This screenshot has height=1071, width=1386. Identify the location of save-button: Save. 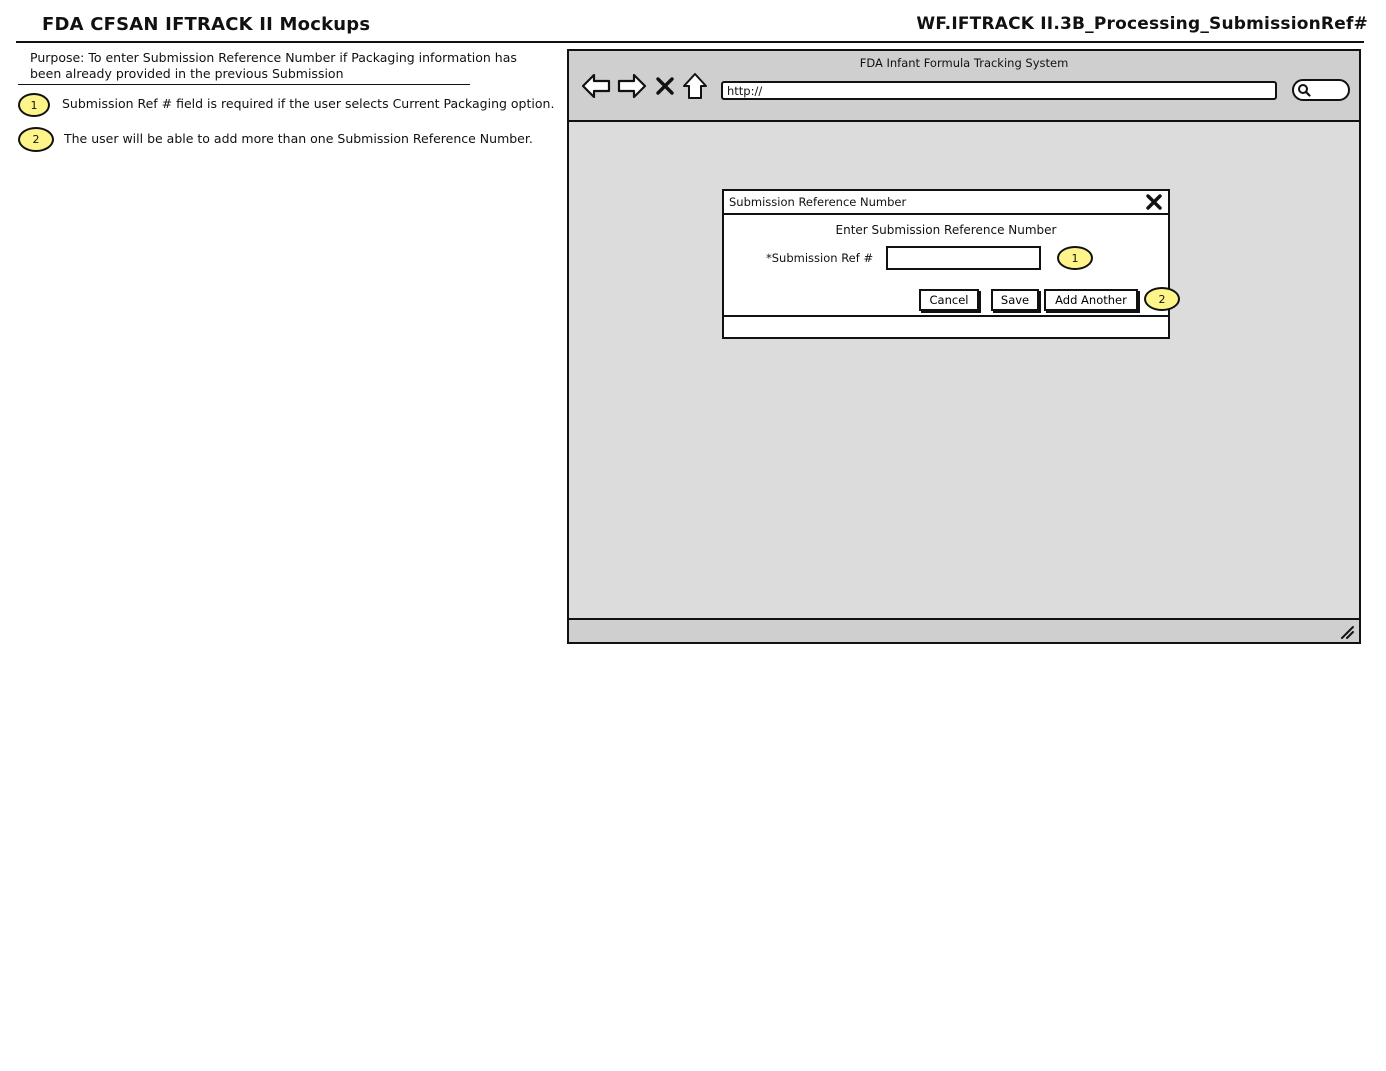
(1015, 300).